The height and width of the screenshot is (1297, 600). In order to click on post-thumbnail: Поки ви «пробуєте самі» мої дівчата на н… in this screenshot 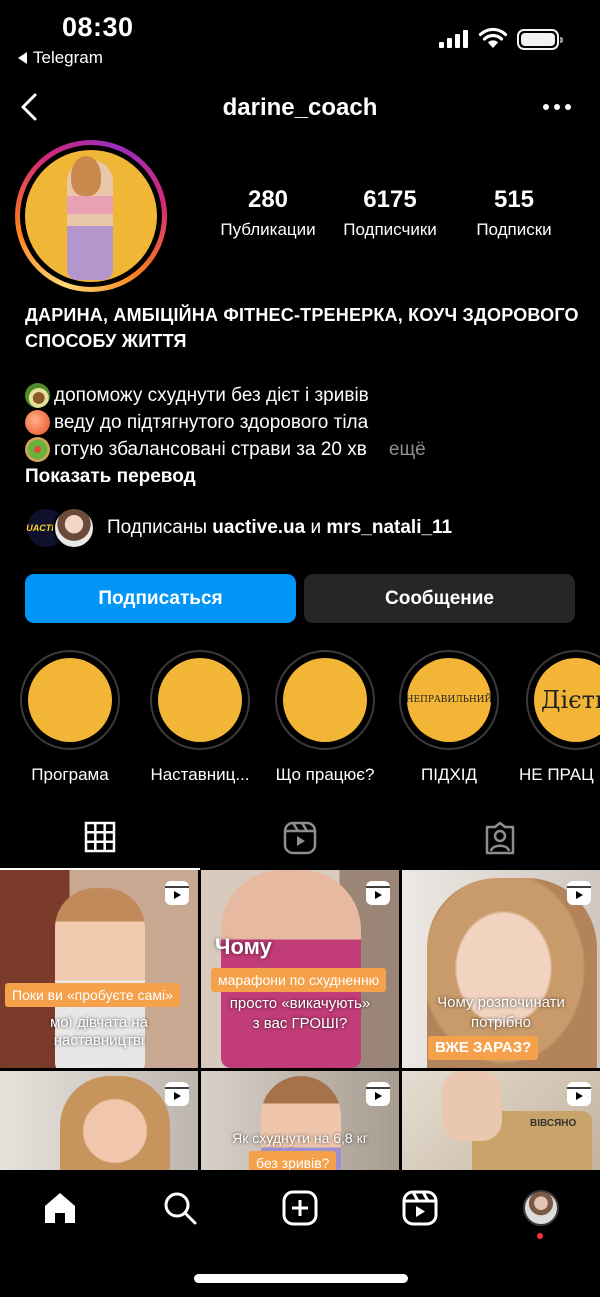, I will do `click(99, 969)`.